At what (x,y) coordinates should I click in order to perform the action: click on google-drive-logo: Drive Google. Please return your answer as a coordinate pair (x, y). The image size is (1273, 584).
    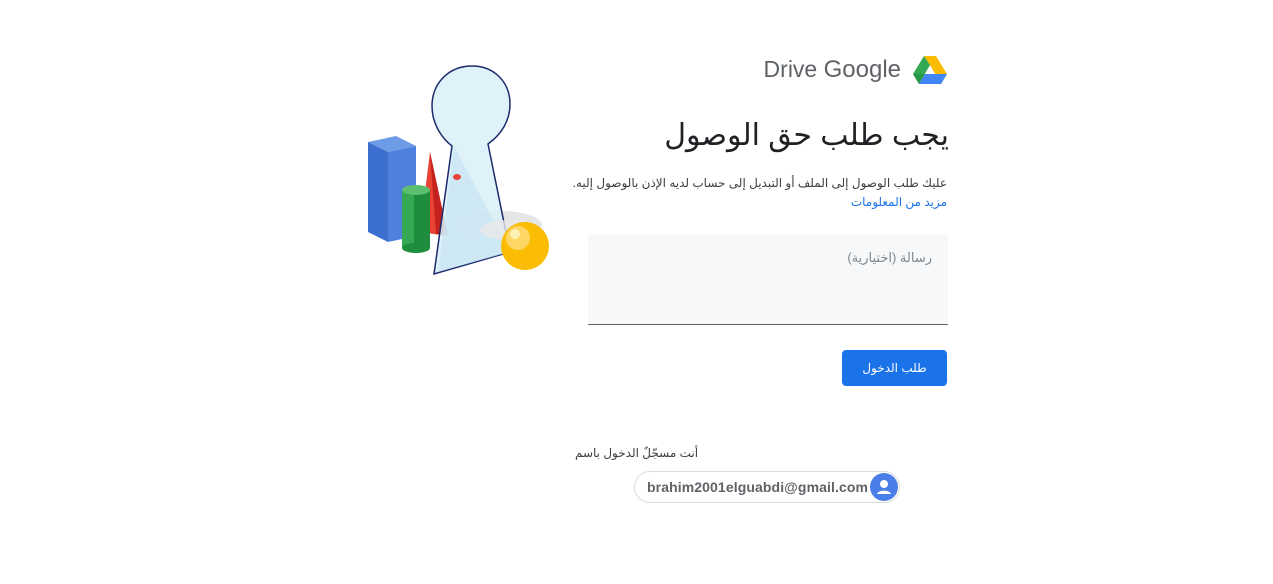
    Looking at the image, I should click on (855, 70).